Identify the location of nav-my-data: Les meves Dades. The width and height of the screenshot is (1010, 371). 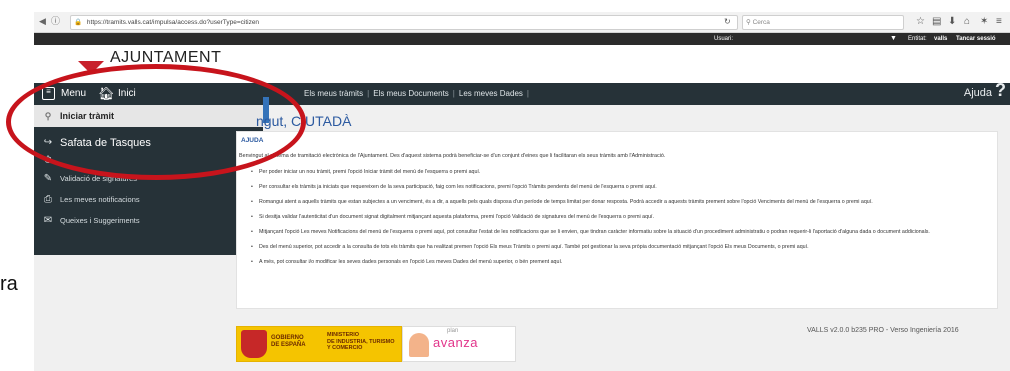
(491, 93).